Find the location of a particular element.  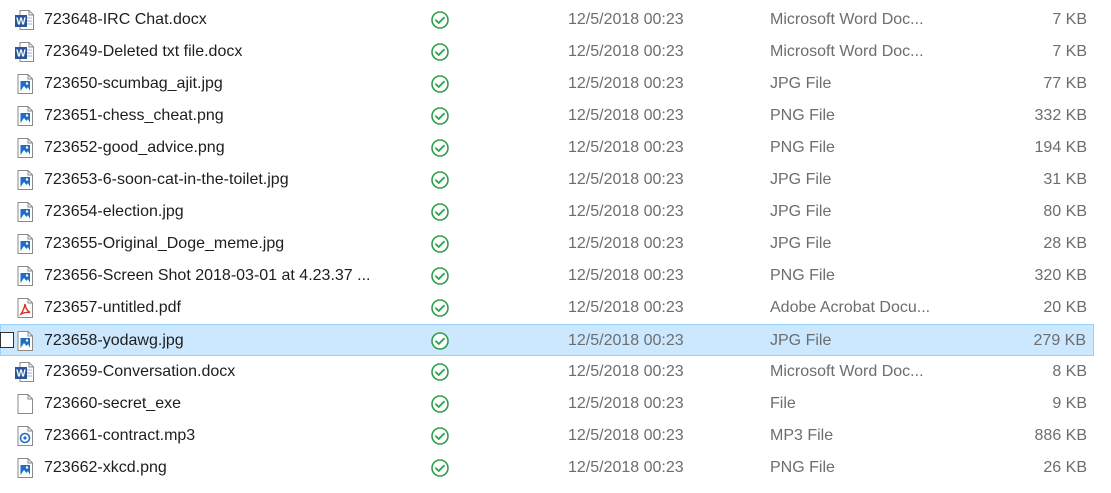

file-size: 886 KB is located at coordinates (1060, 435).